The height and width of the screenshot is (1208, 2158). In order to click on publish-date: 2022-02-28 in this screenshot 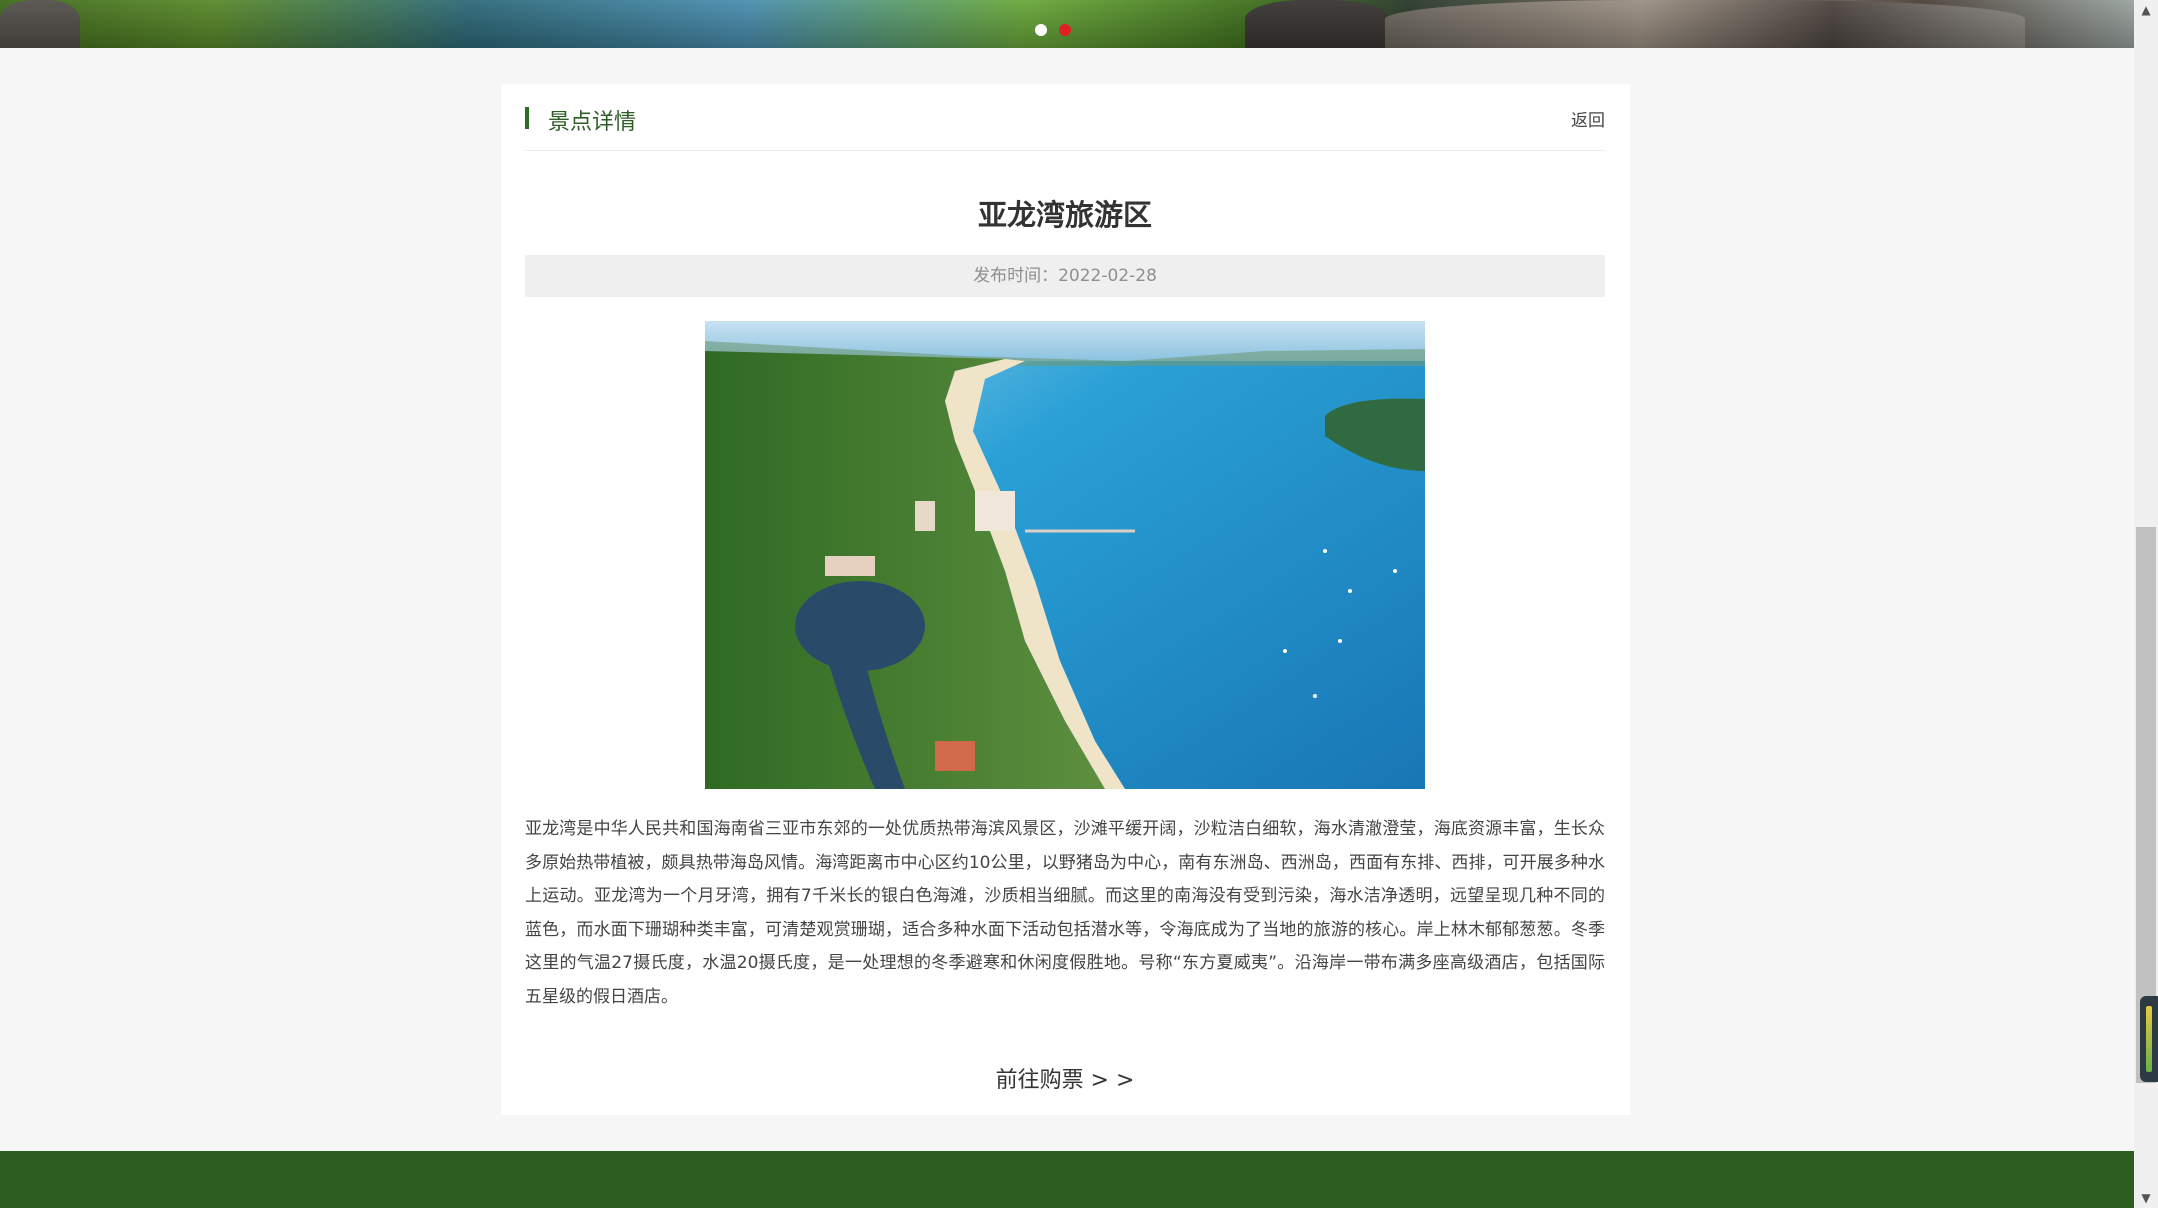, I will do `click(1107, 276)`.